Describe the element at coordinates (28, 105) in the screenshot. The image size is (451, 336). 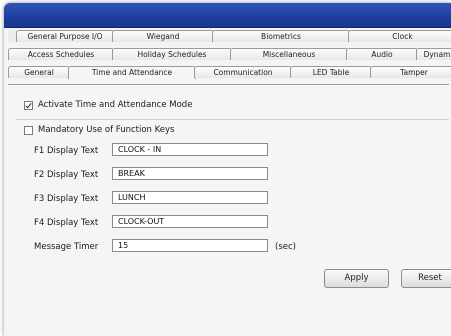
I see `activate-ta-checkbox` at that location.